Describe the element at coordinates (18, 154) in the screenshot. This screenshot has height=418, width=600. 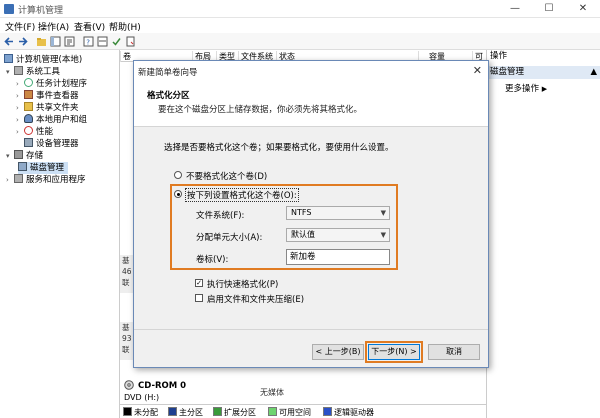
I see `storage-icon` at that location.